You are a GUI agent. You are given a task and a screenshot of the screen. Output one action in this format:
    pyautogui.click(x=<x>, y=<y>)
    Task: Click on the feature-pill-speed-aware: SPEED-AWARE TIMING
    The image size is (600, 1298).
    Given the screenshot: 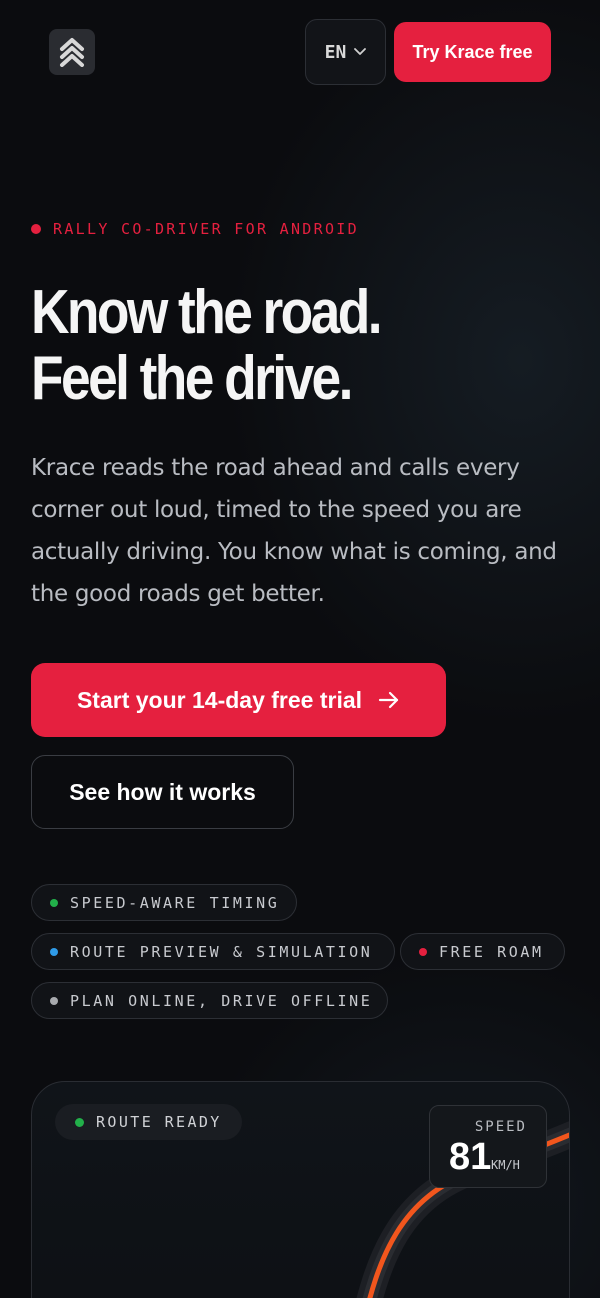 What is the action you would take?
    pyautogui.click(x=164, y=902)
    